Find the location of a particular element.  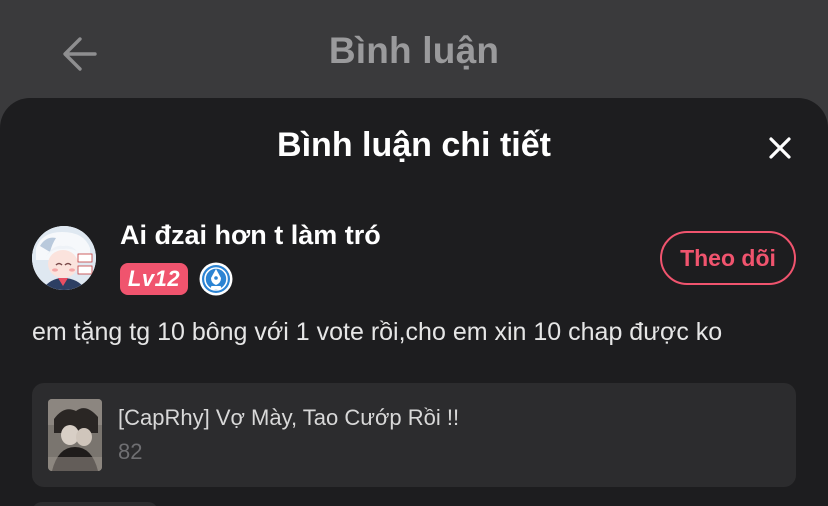

next-item-peek is located at coordinates (95, 504).